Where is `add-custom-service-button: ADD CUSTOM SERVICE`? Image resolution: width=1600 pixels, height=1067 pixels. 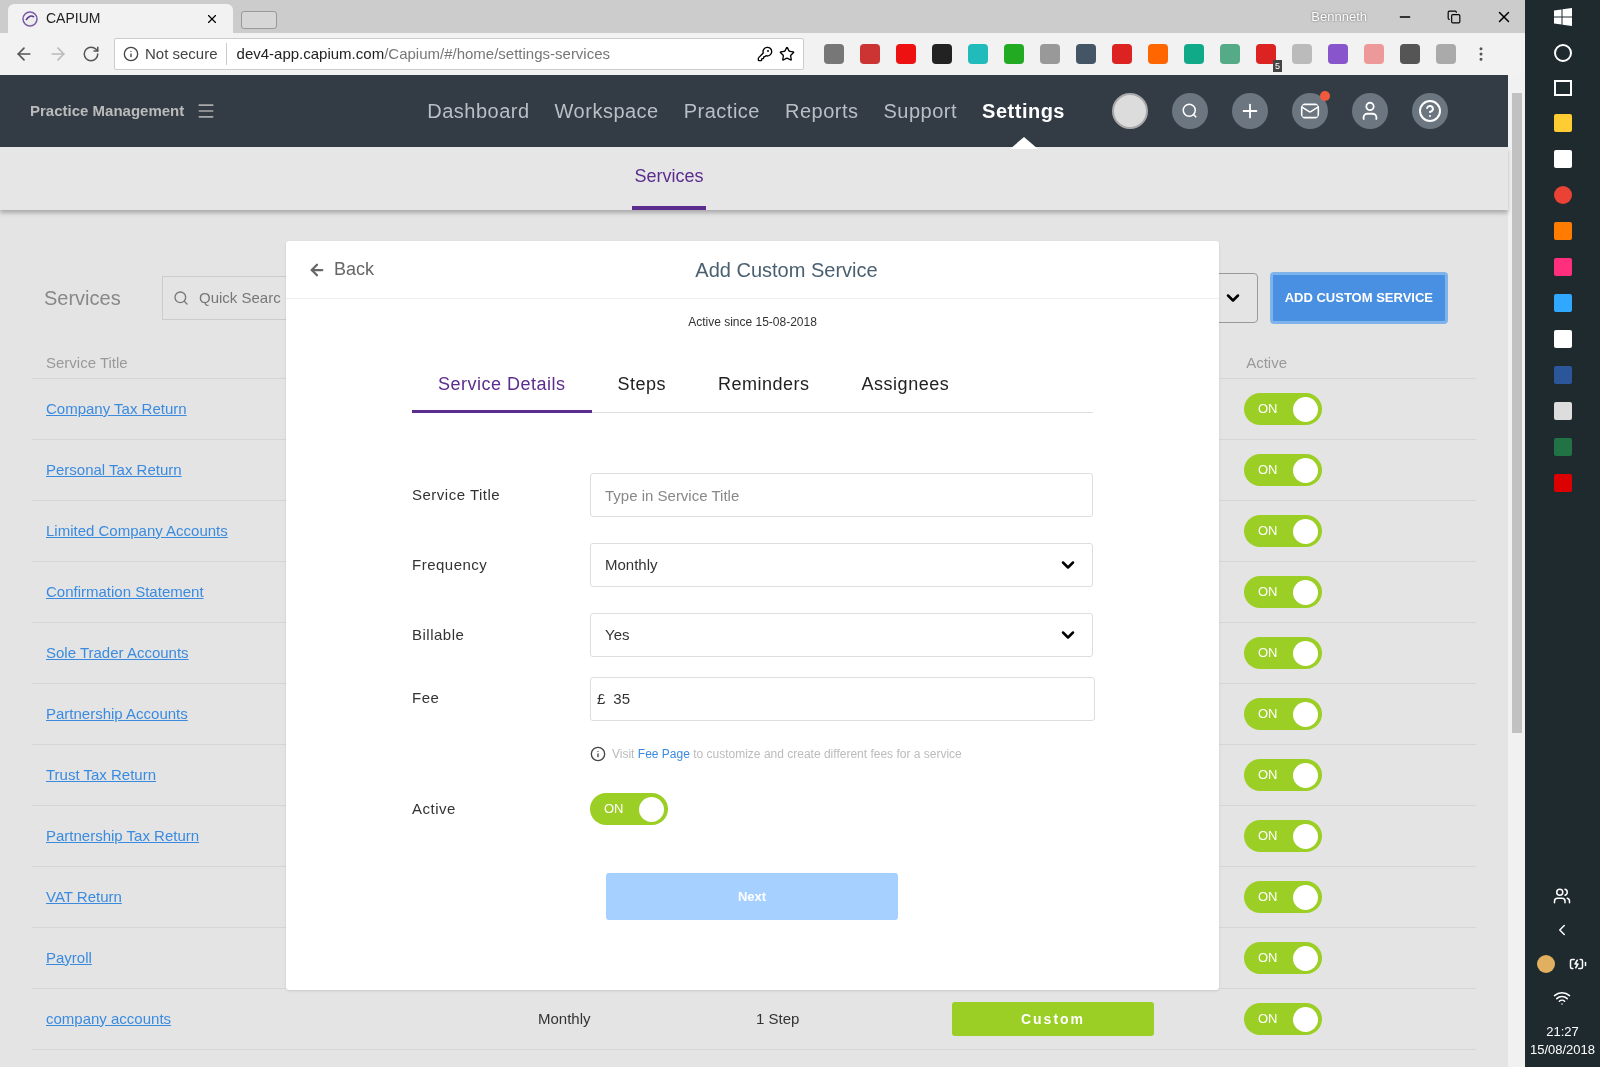 add-custom-service-button: ADD CUSTOM SERVICE is located at coordinates (1358, 298).